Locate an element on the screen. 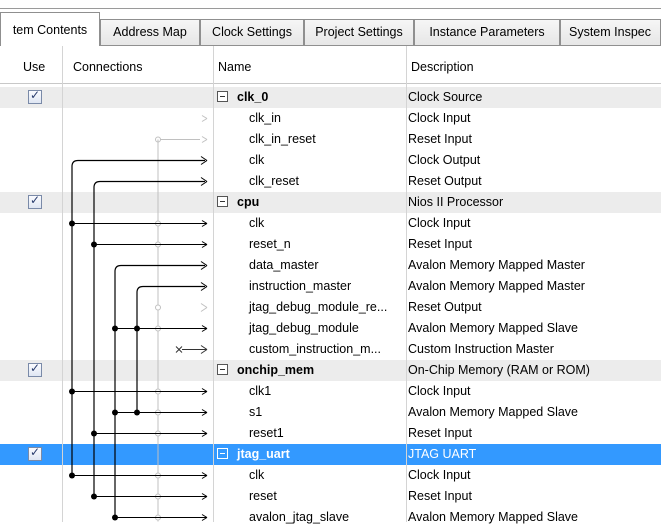 The height and width of the screenshot is (528, 661). connection-node-open is located at coordinates (158, 307).